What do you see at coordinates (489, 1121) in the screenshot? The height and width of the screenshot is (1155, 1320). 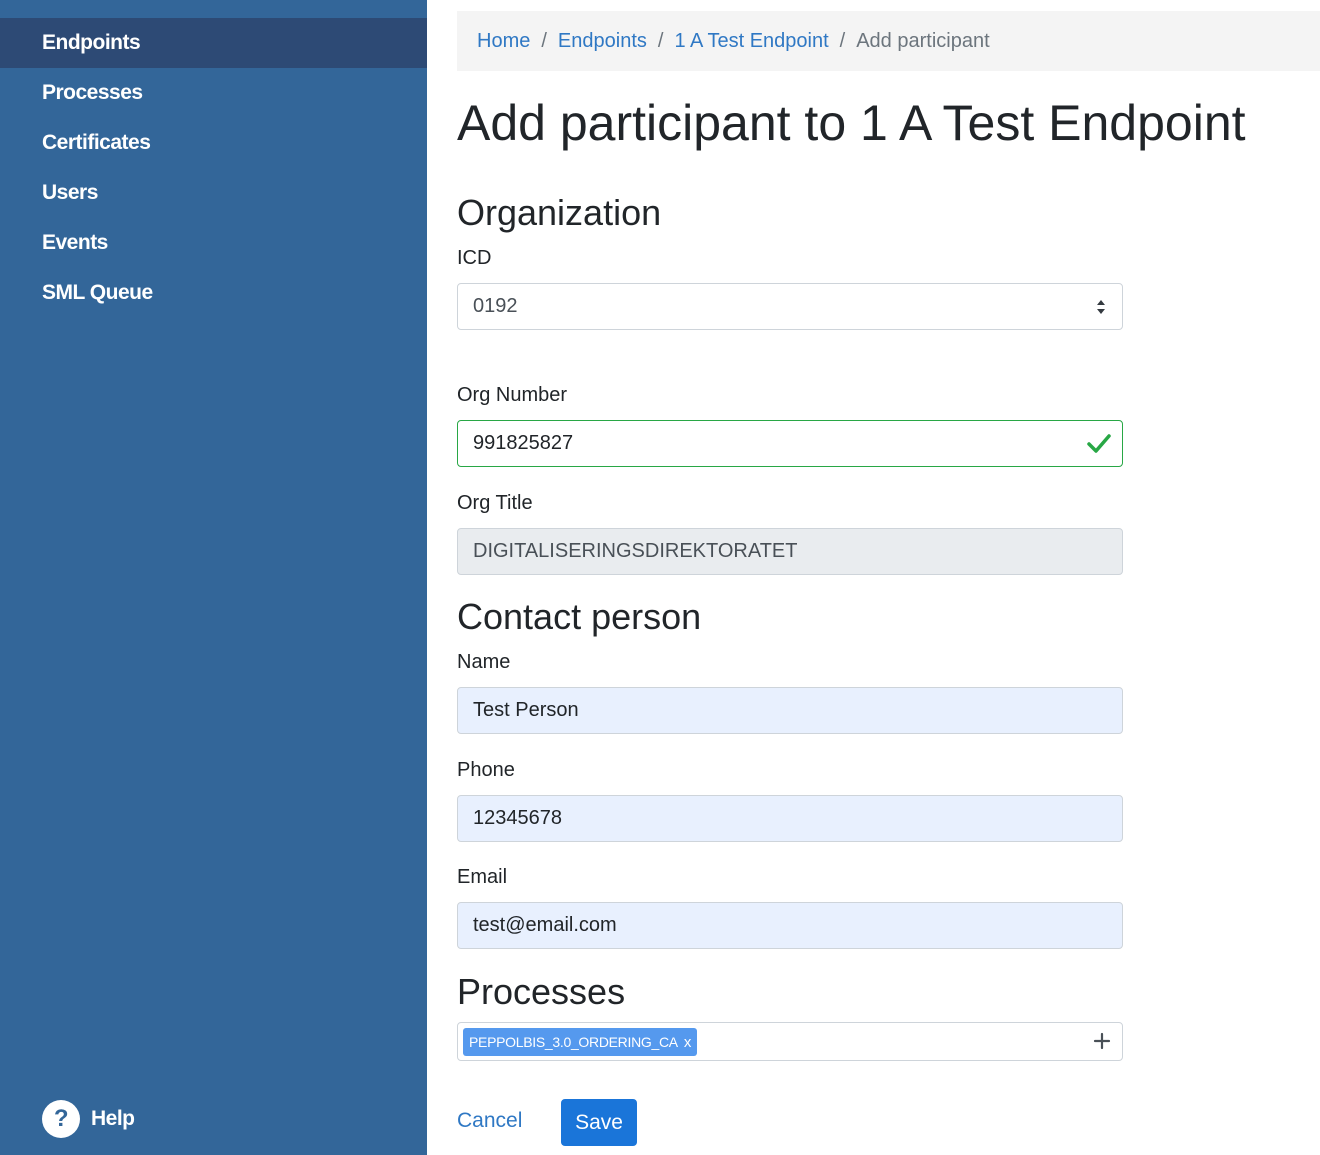 I see `cancel-button: Cancel` at bounding box center [489, 1121].